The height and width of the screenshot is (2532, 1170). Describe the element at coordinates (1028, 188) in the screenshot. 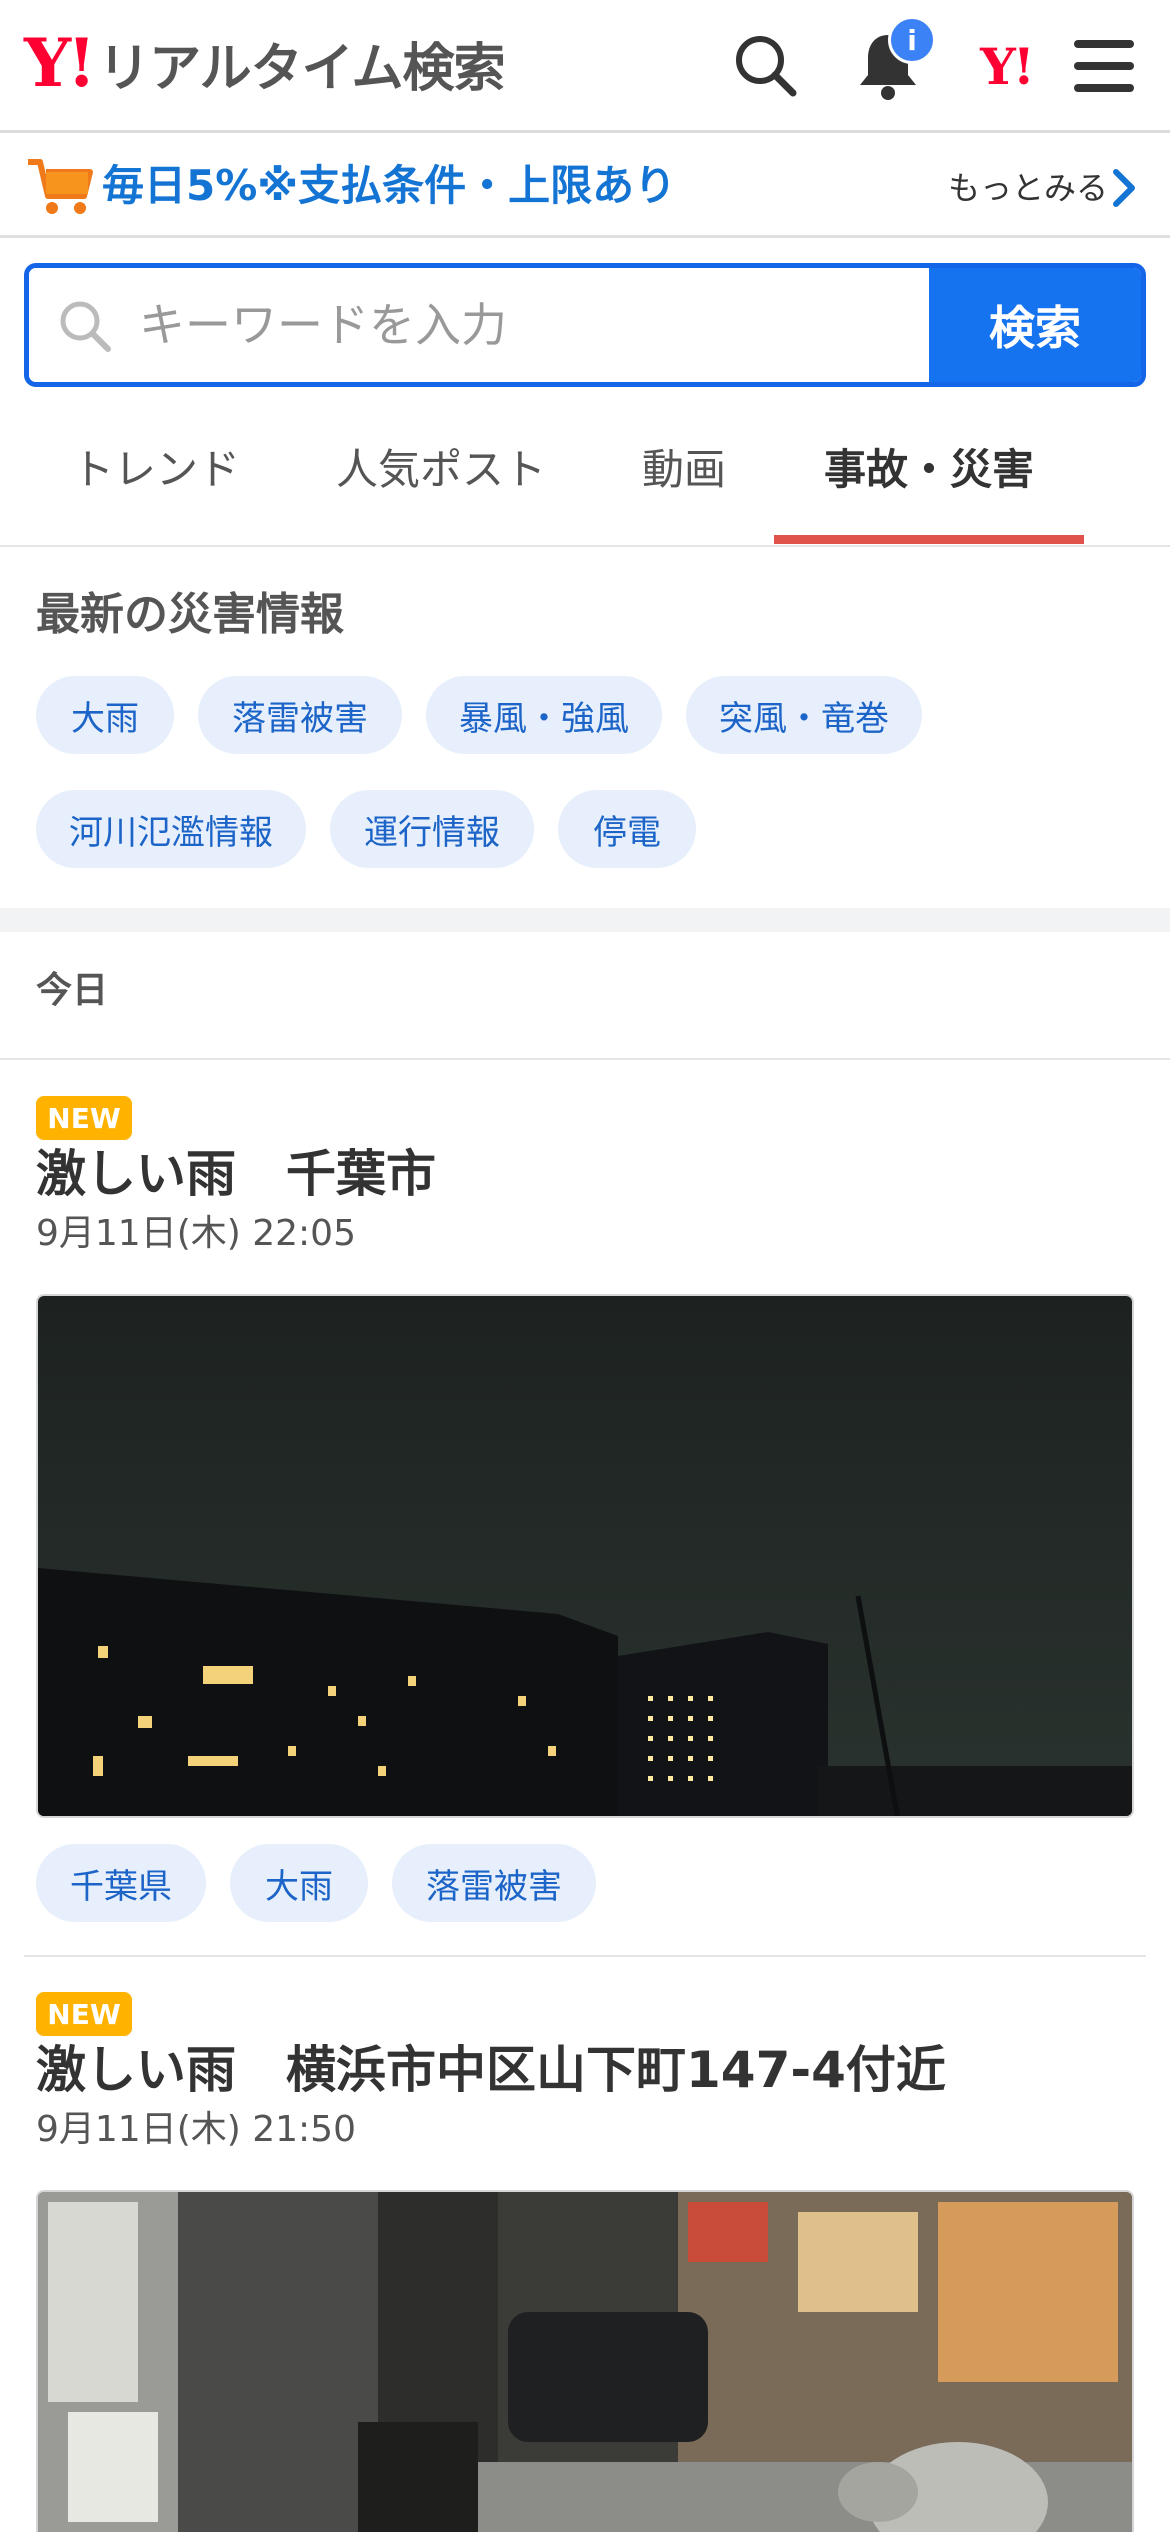

I see `promo-more-link: もっとみる` at that location.